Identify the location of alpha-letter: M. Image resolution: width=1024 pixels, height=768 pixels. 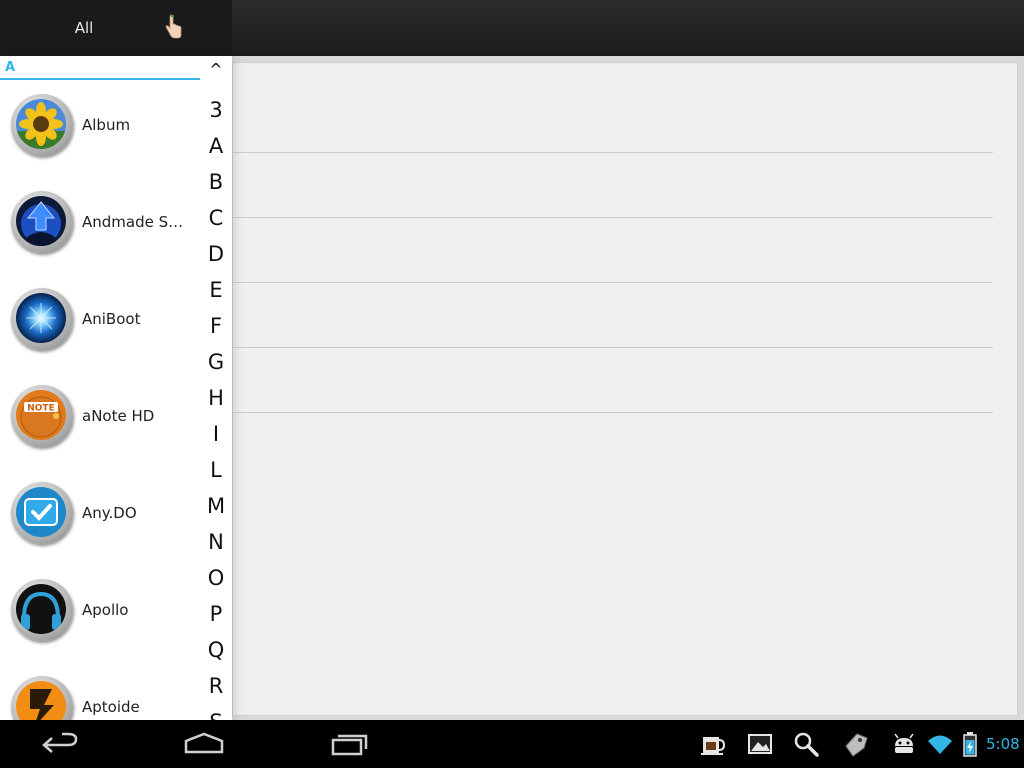
(216, 506).